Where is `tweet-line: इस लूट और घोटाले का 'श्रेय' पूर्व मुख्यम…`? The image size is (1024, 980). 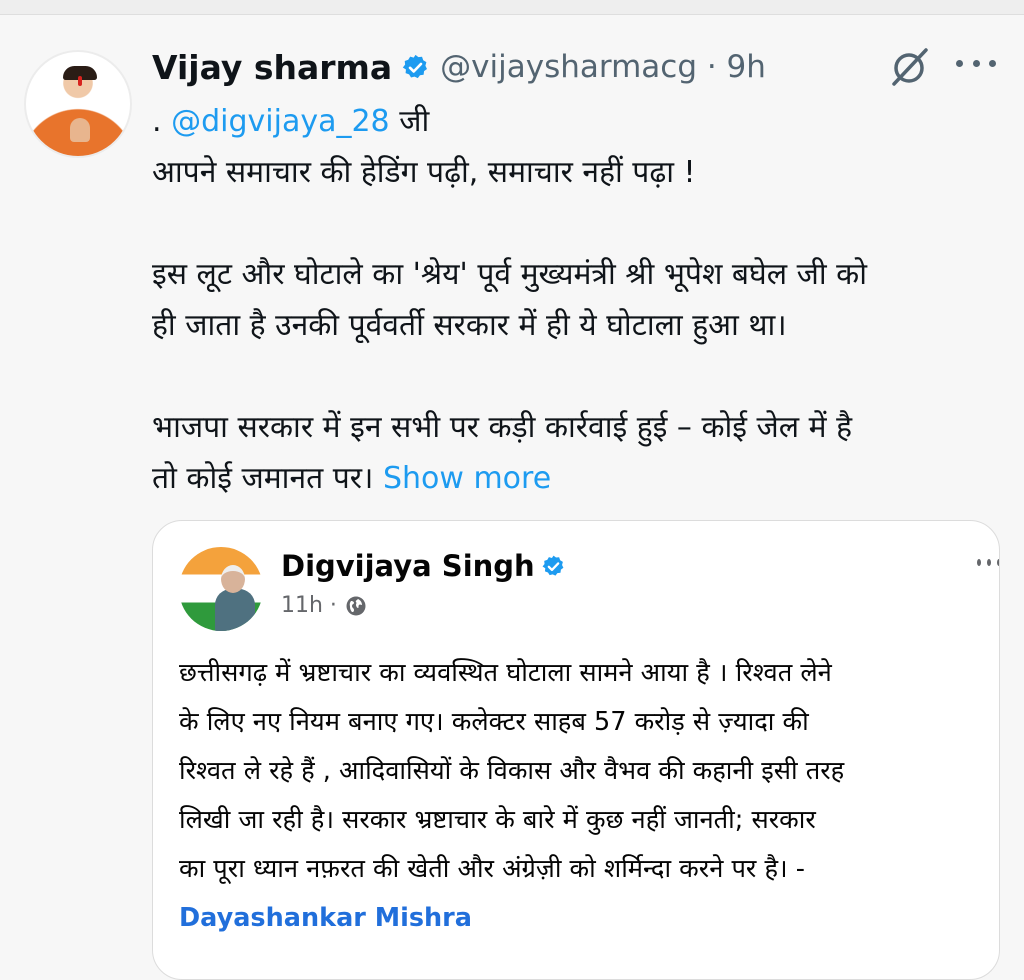 tweet-line: इस लूट और घोटाले का 'श्रेय' पूर्व मुख्यम… is located at coordinates (509, 274).